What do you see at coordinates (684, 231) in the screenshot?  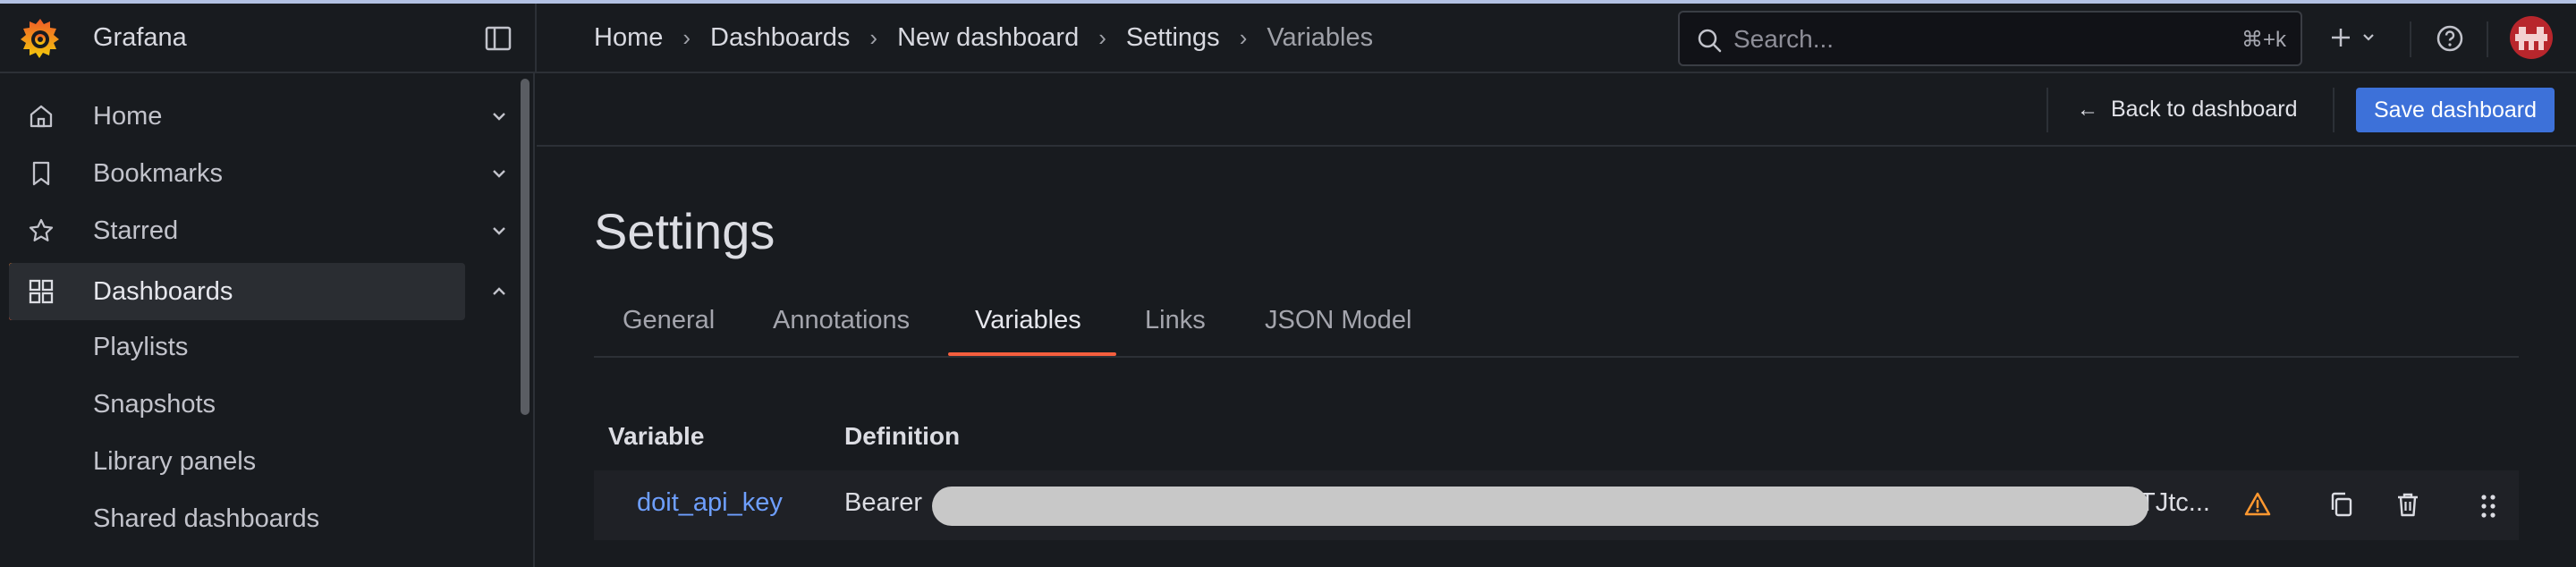 I see `page-title: Settings` at bounding box center [684, 231].